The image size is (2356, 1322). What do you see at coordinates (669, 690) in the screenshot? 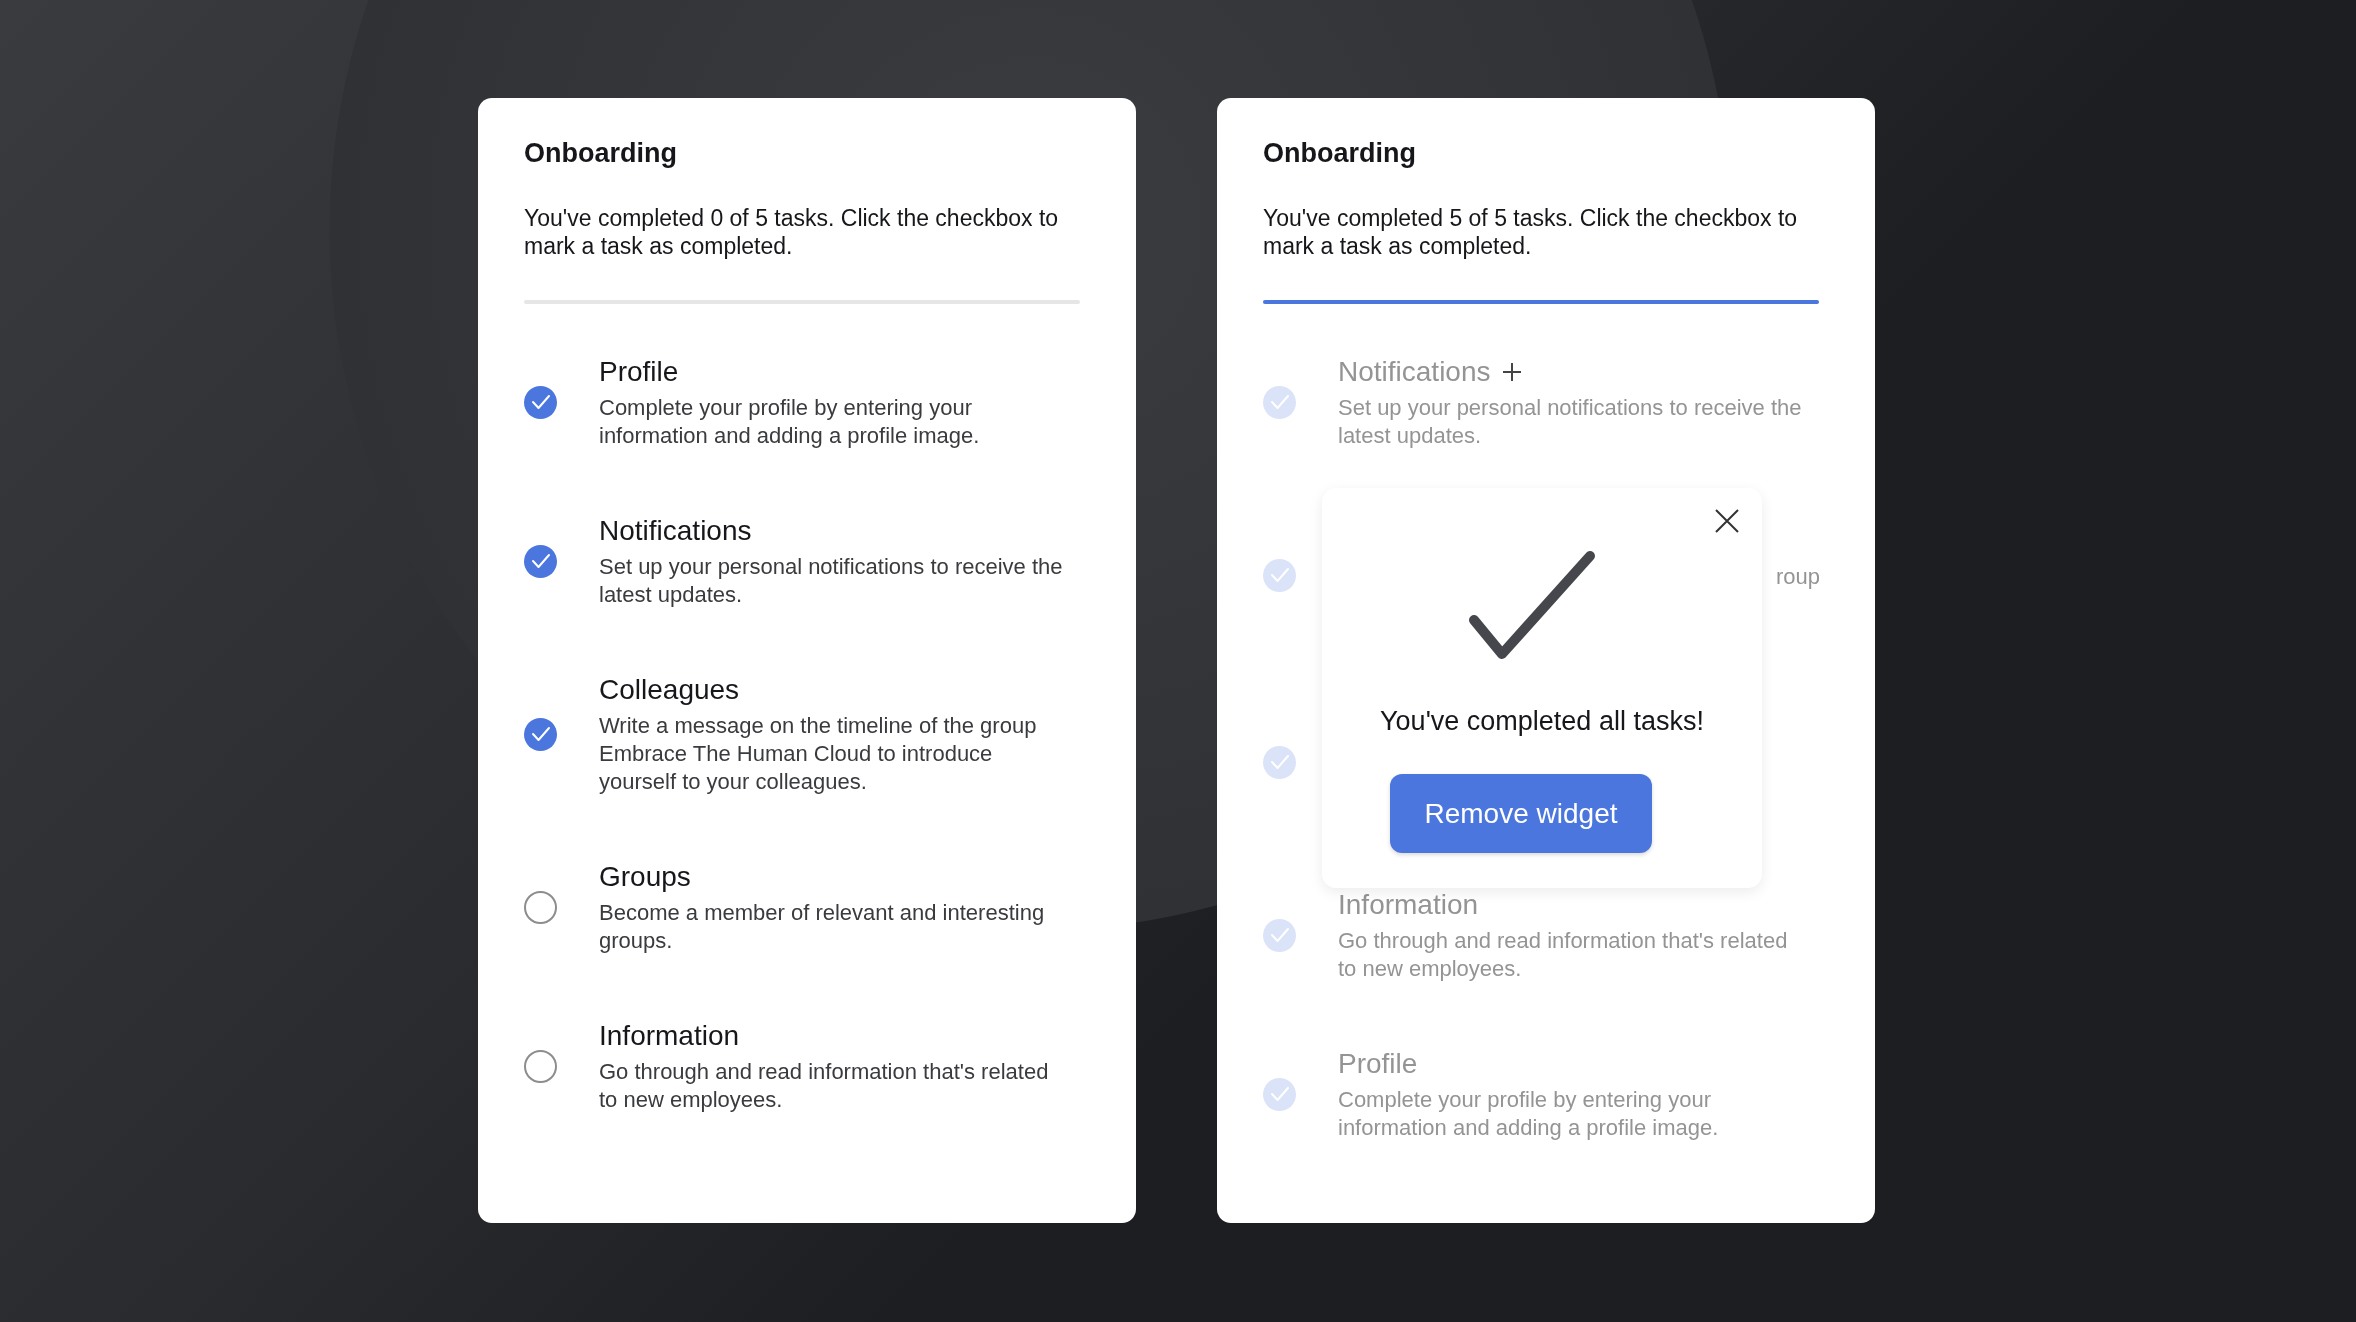
I see `task-title: Colleagues` at bounding box center [669, 690].